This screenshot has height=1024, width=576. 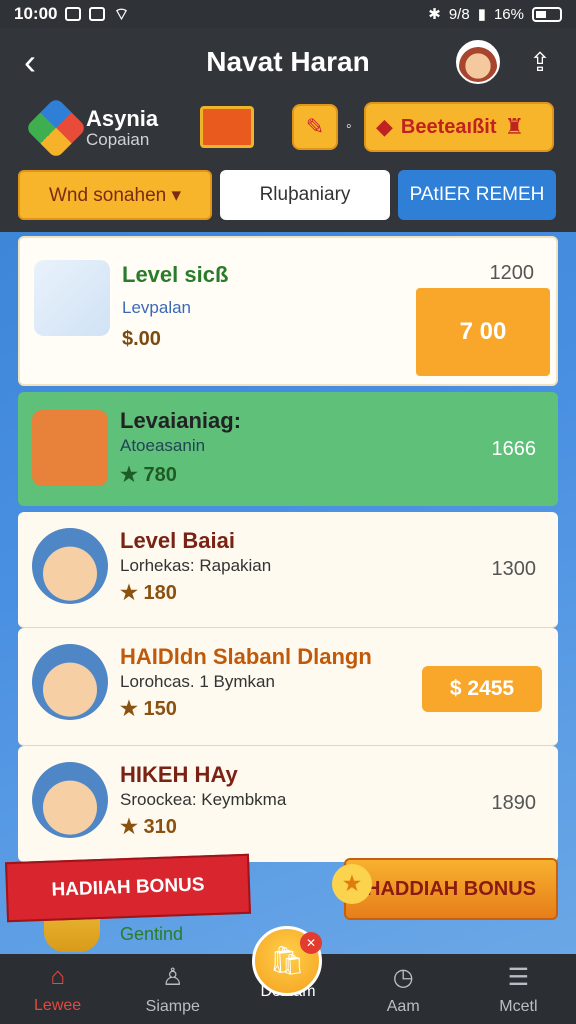 I want to click on filter-chip-plain: Rluþaniary, so click(x=305, y=195).